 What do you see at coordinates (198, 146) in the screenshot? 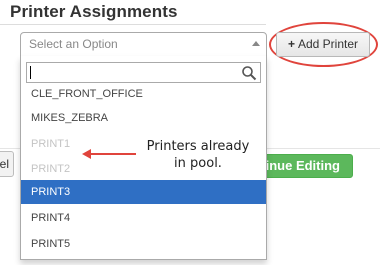
I see `annotation-line-1: Printers already` at bounding box center [198, 146].